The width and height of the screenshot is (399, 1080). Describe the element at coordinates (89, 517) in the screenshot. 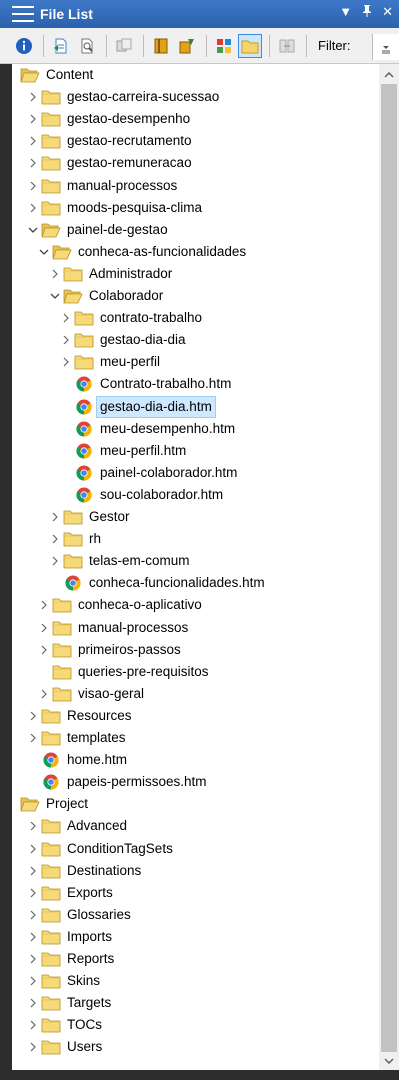

I see `tree-folder-item: Gestor` at that location.